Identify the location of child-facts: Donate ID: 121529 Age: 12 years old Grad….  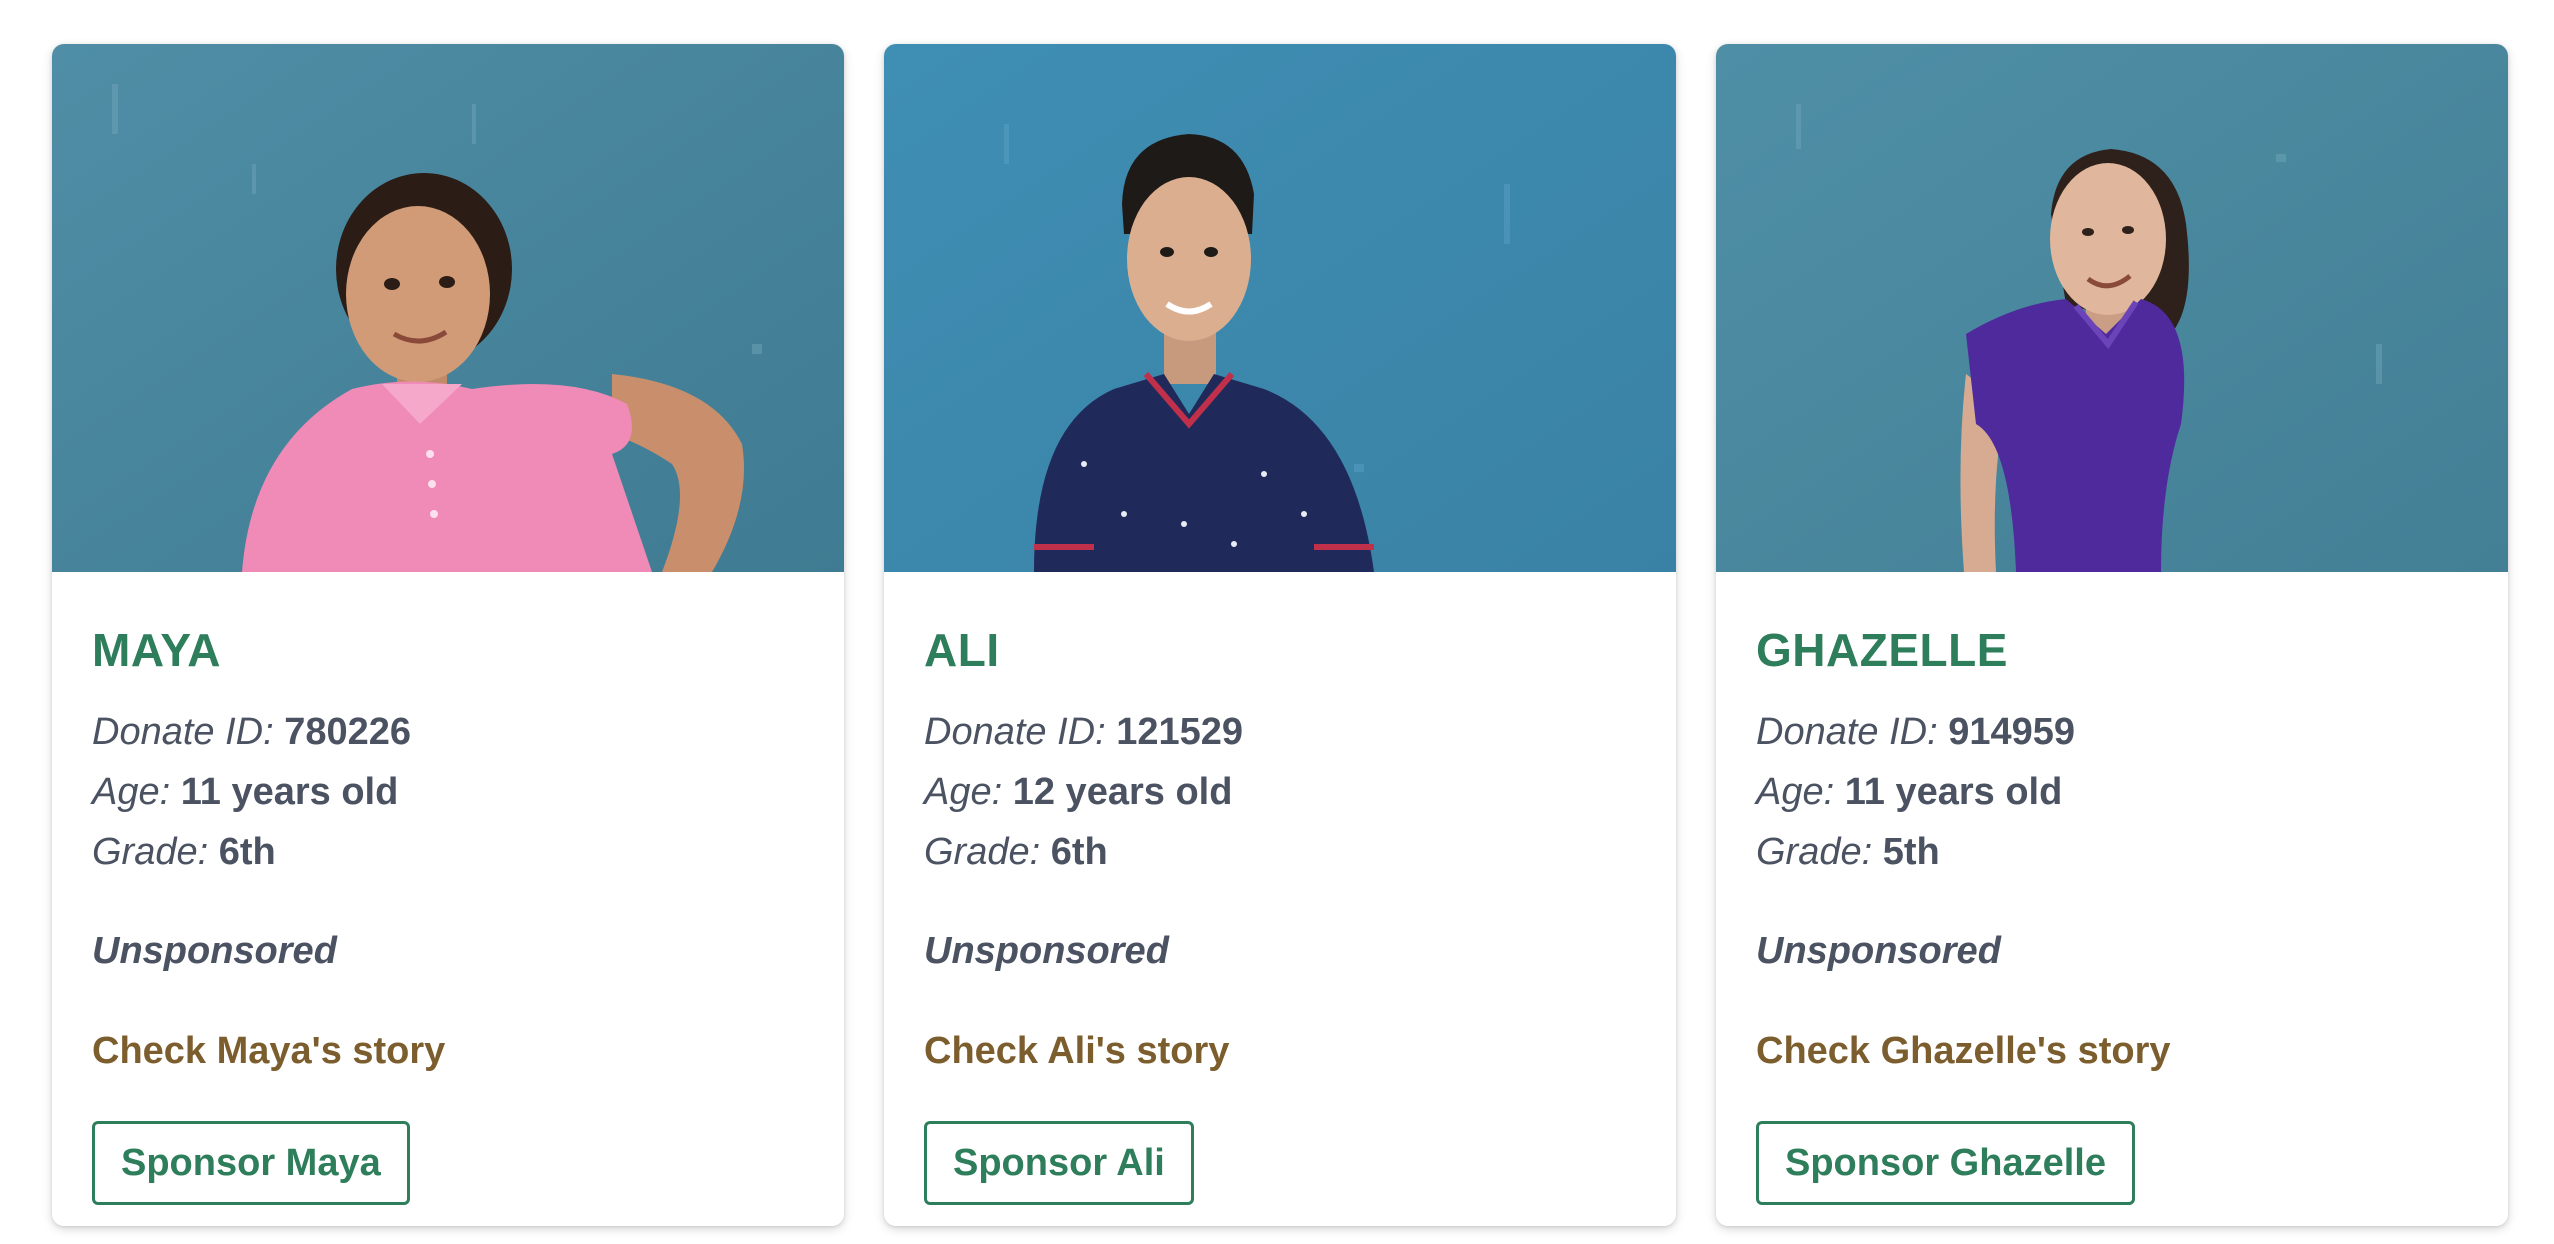
(1280, 792).